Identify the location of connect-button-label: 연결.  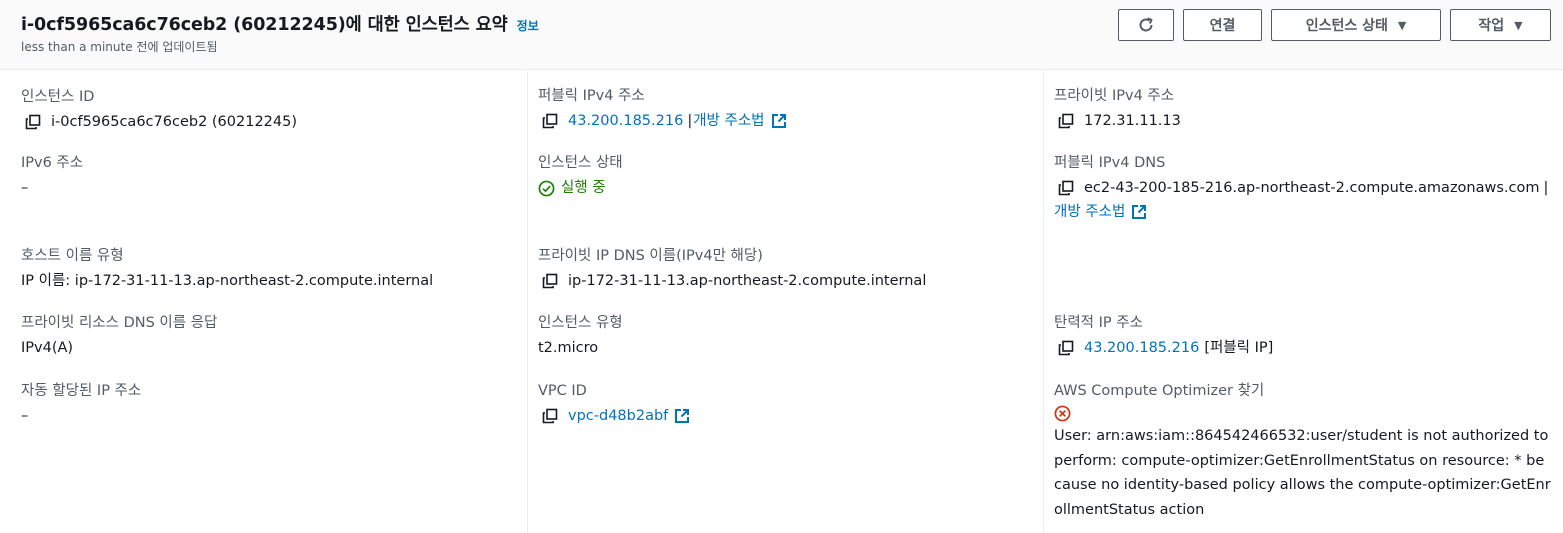
(1222, 26).